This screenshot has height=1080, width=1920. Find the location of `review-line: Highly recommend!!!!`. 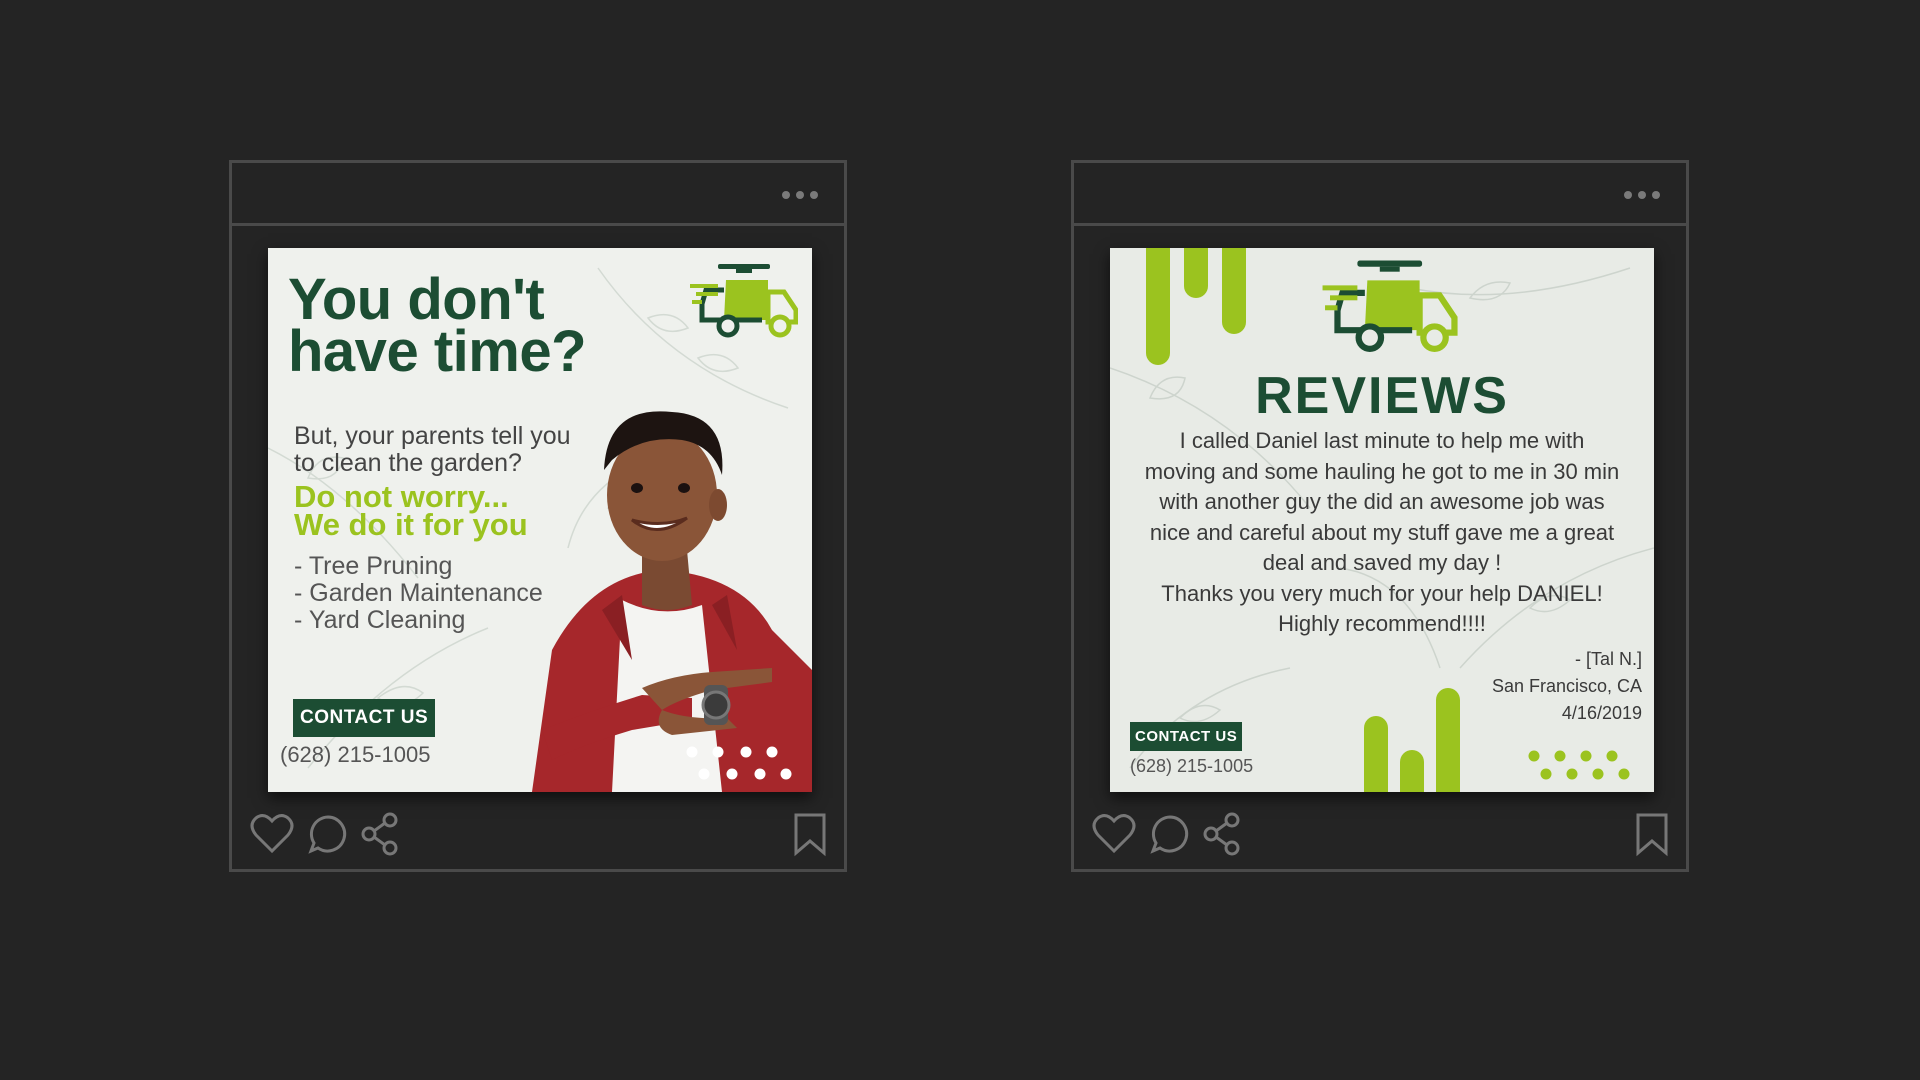

review-line: Highly recommend!!!! is located at coordinates (1382, 623).